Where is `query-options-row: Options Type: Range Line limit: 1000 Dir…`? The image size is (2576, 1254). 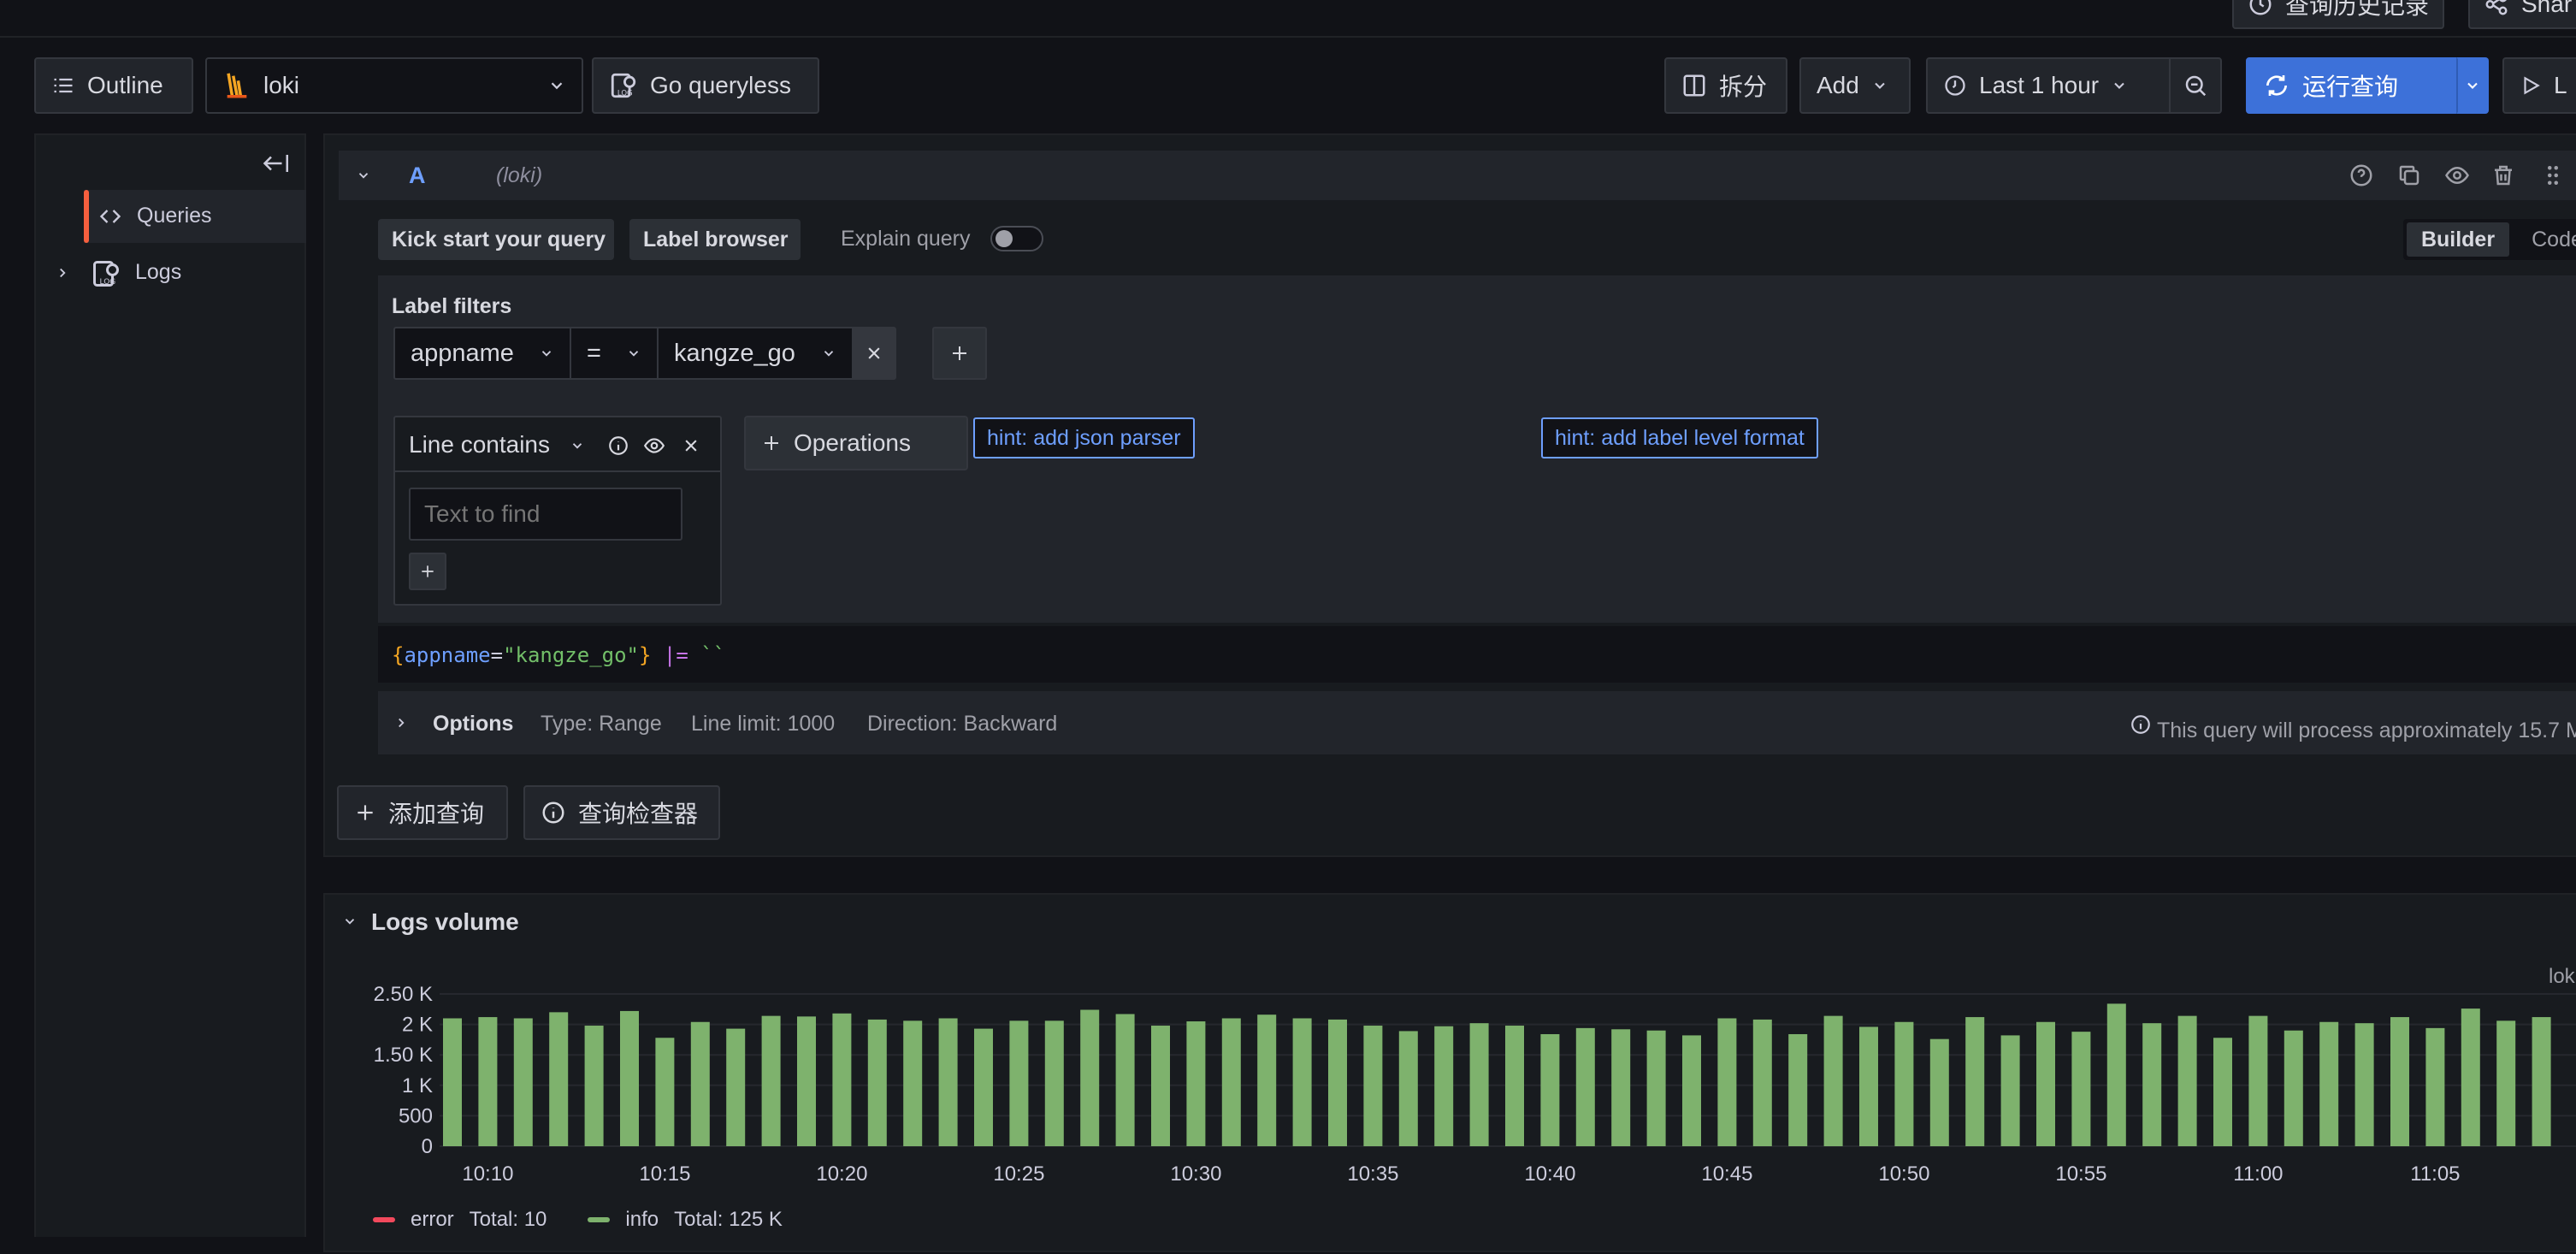
query-options-row: Options Type: Range Line limit: 1000 Dir… is located at coordinates (1477, 722).